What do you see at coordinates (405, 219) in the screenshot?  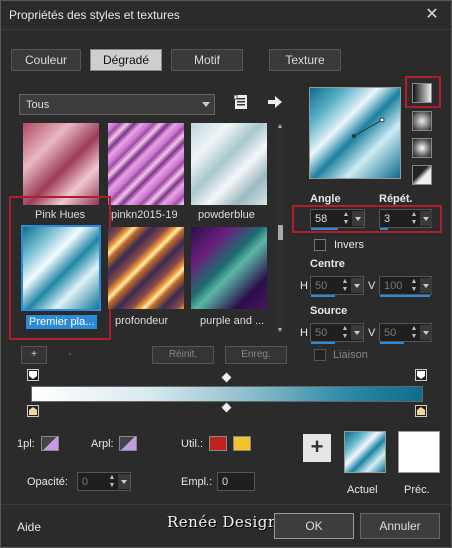 I see `repeat-input: 3 ▲ ▼` at bounding box center [405, 219].